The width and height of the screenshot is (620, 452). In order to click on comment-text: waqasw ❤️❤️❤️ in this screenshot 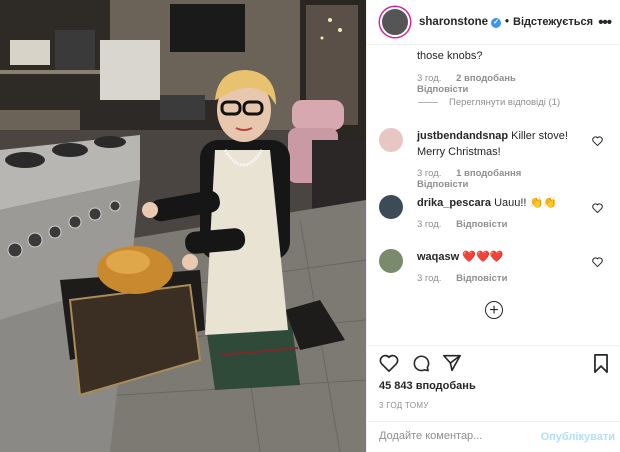, I will do `click(502, 257)`.